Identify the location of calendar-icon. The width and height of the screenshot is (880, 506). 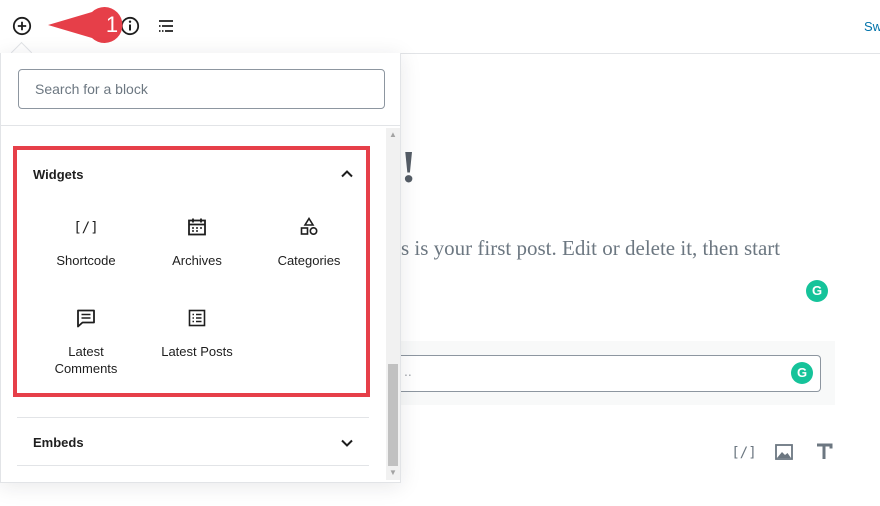
(197, 227).